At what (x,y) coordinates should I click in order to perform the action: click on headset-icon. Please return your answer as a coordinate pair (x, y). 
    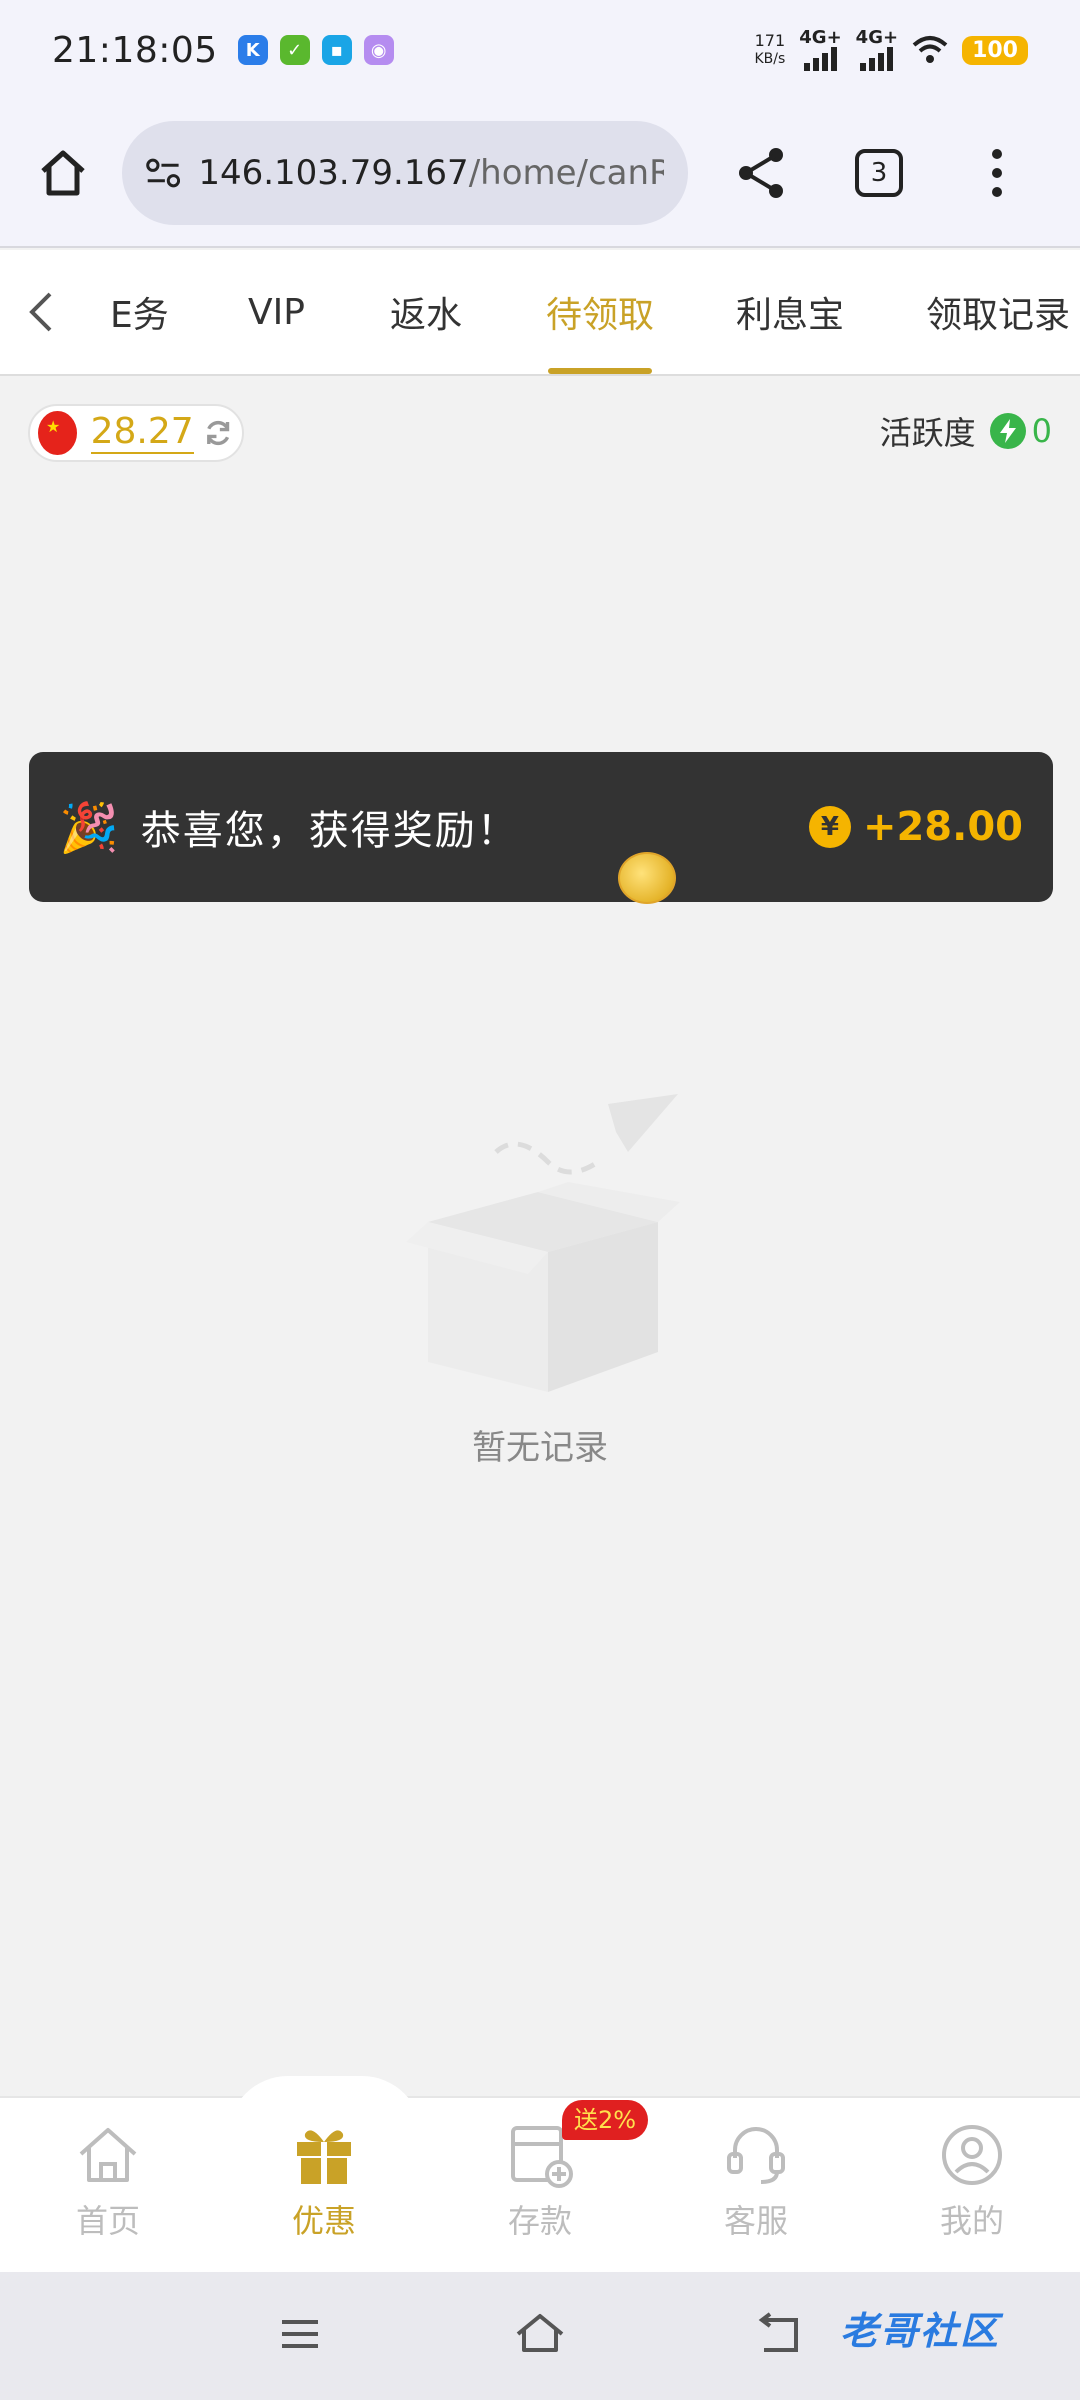
    Looking at the image, I should click on (756, 2155).